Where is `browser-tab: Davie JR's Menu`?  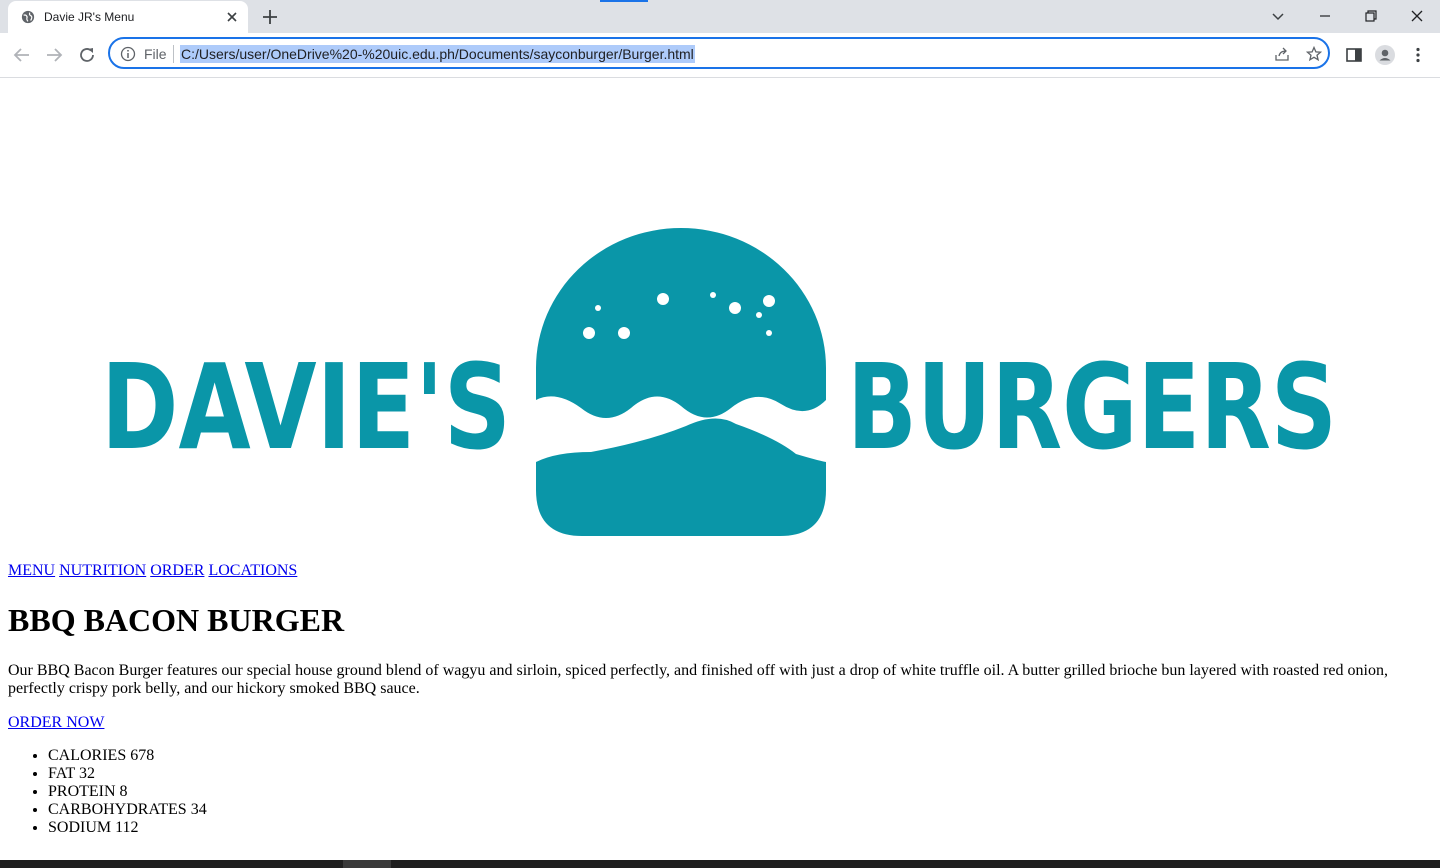
browser-tab: Davie JR's Menu is located at coordinates (128, 17).